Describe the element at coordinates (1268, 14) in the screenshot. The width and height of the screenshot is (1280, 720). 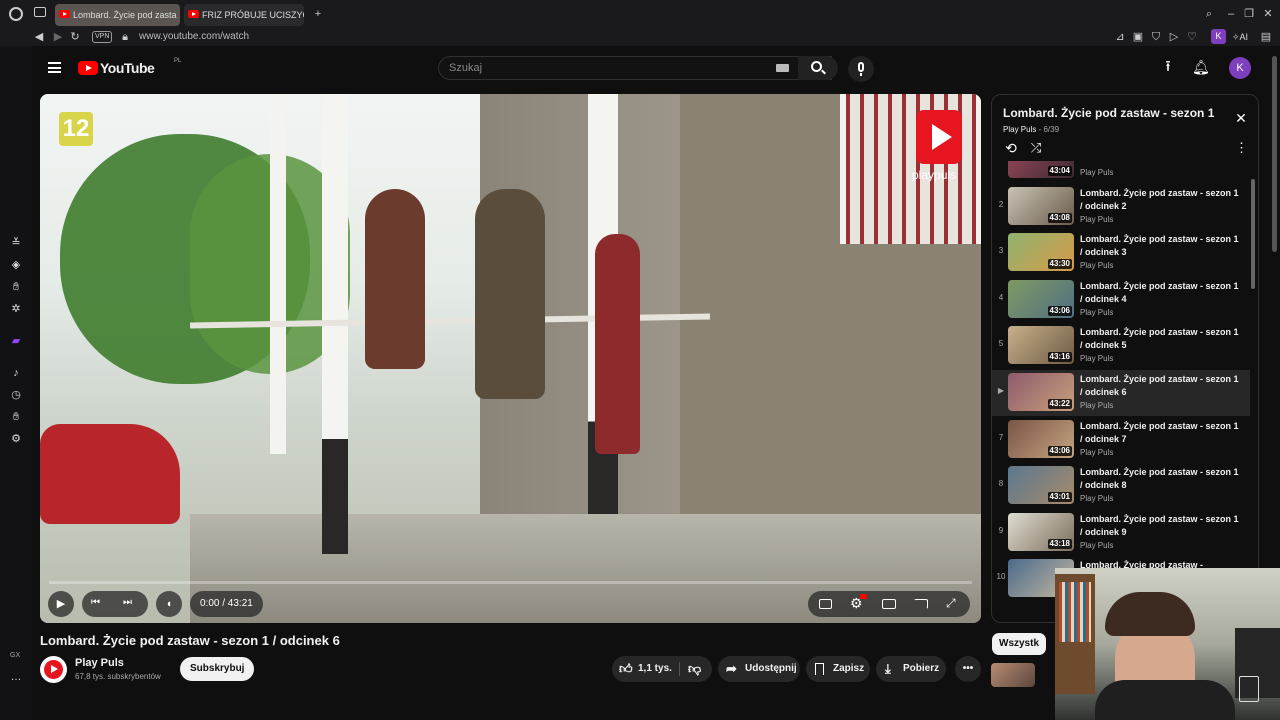
I see `close-window-icon: ✕` at that location.